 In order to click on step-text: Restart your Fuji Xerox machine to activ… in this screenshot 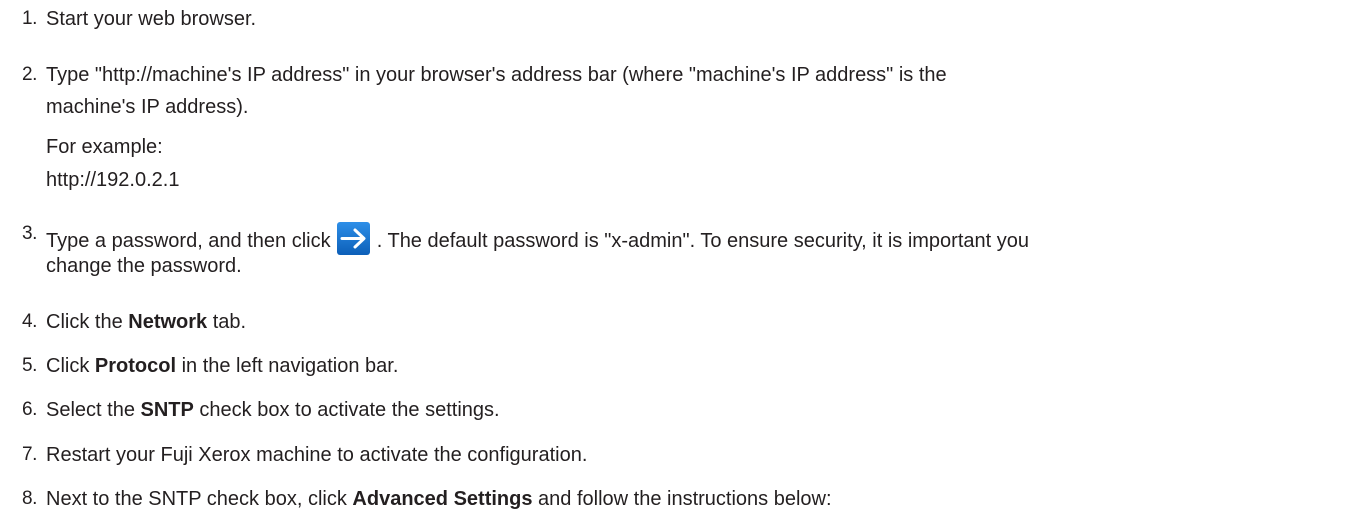, I will do `click(317, 455)`.